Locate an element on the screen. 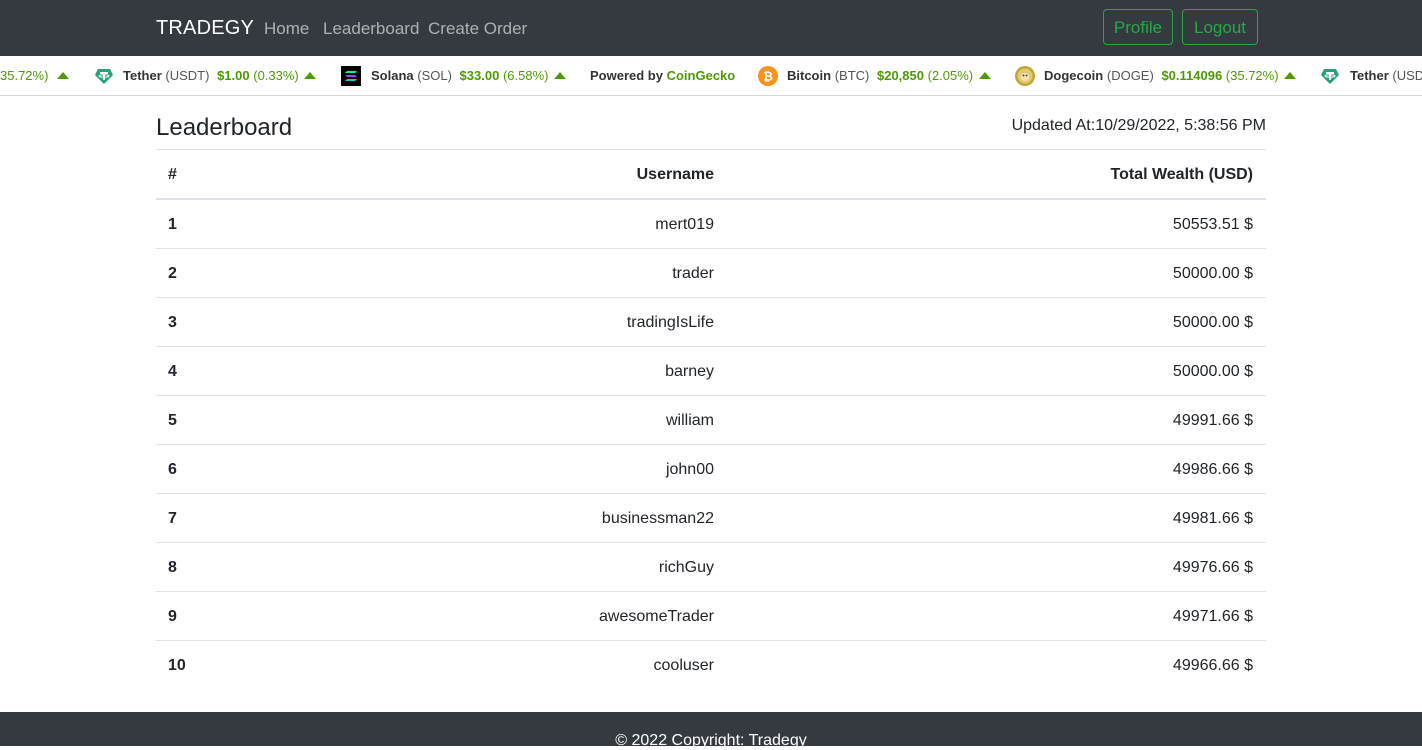  ticker-item-tether: Tether (USDT) $1.00 (0.33%) is located at coordinates (211, 75).